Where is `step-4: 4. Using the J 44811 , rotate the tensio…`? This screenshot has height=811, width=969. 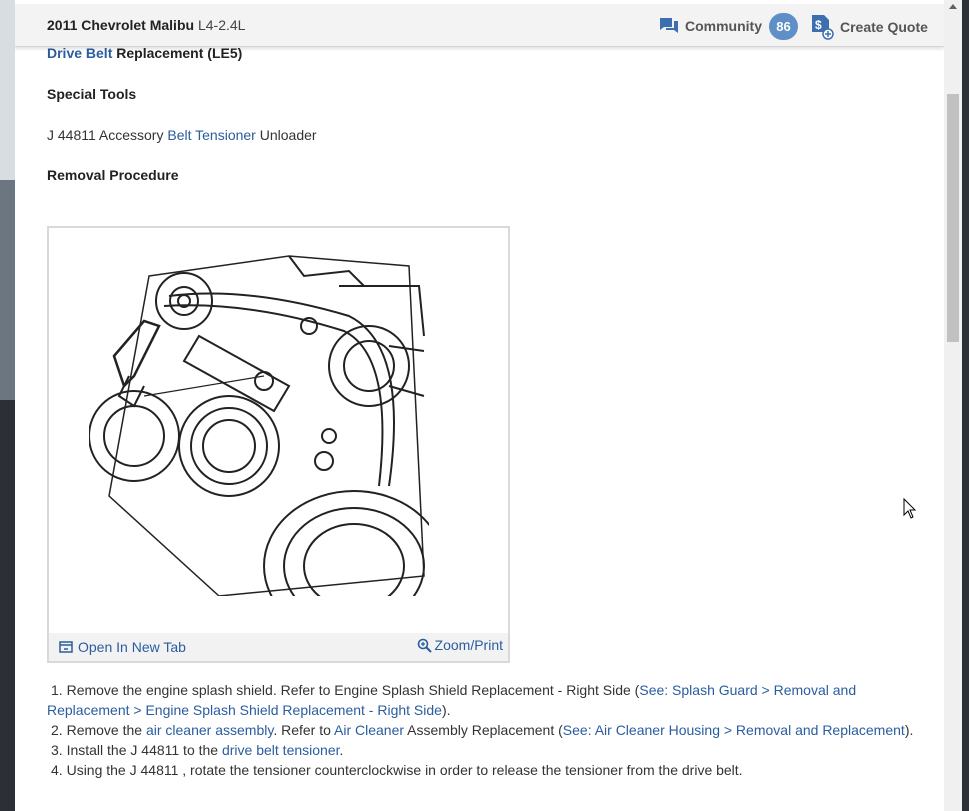
step-4: 4. Using the J 44811 , rotate the tensio… is located at coordinates (397, 770).